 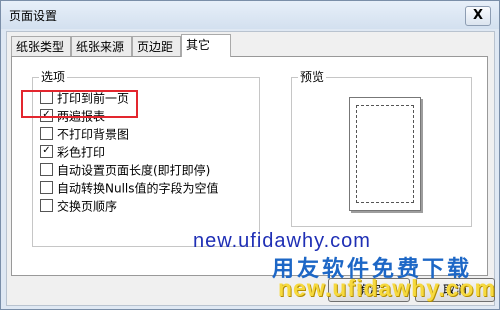 I want to click on option-swap-page-order: 交换页顺序, so click(x=78, y=206).